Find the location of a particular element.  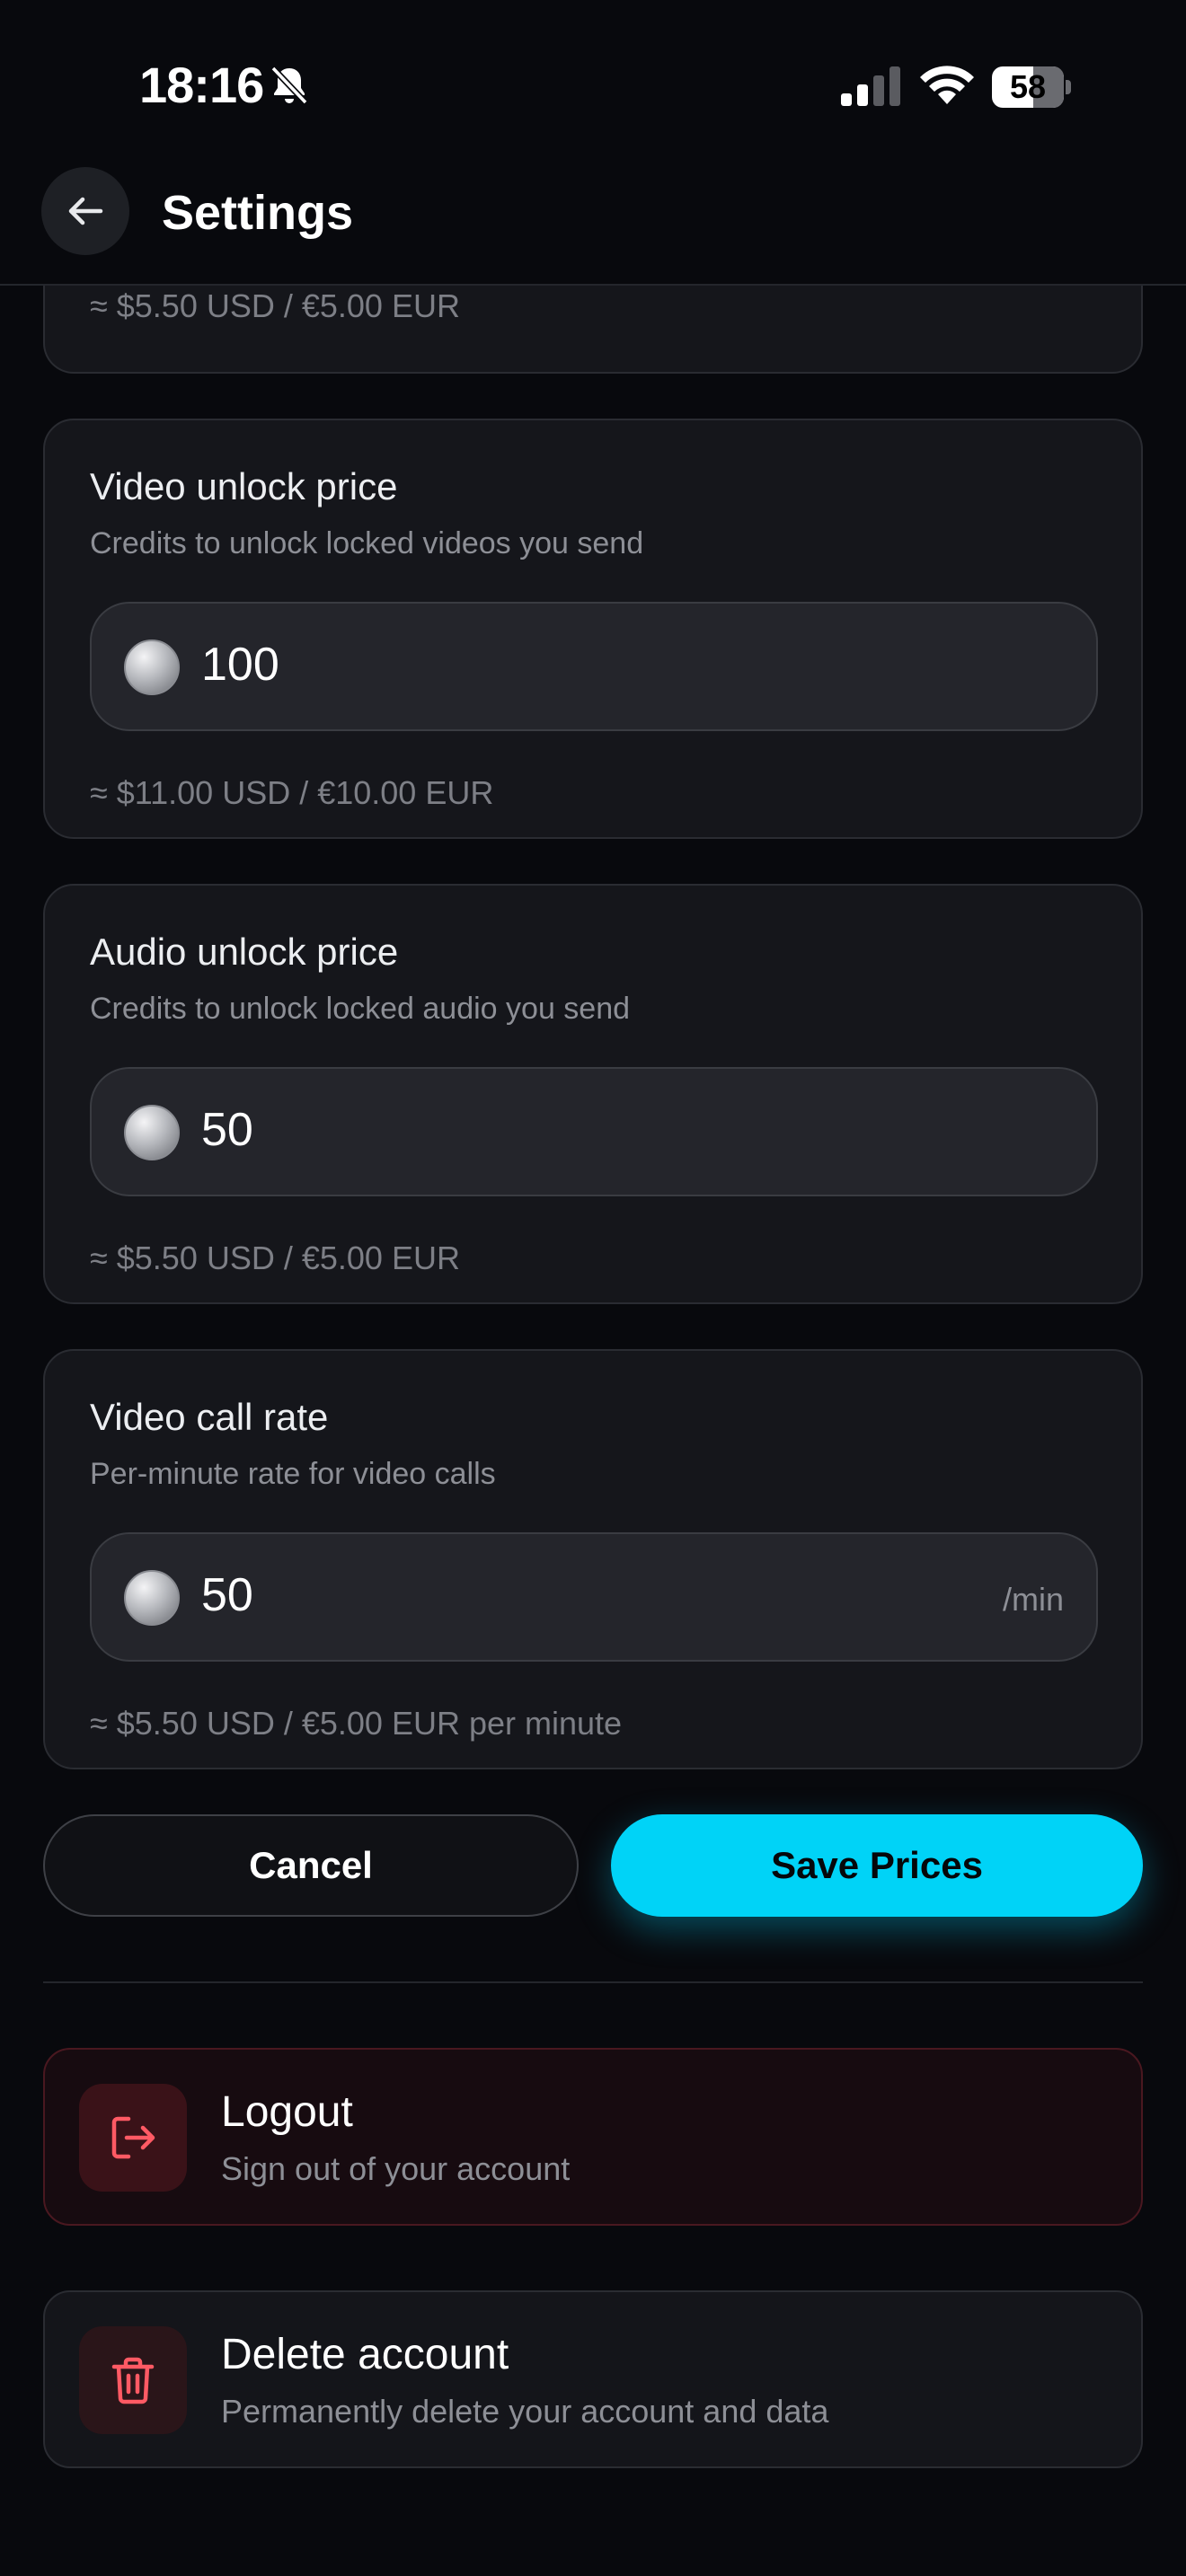

signal-icon is located at coordinates (870, 86).